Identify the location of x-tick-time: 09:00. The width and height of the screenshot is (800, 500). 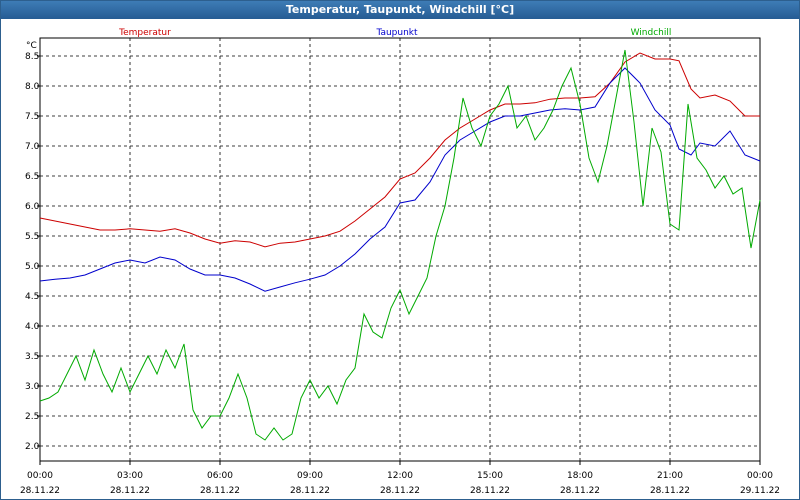
(310, 476).